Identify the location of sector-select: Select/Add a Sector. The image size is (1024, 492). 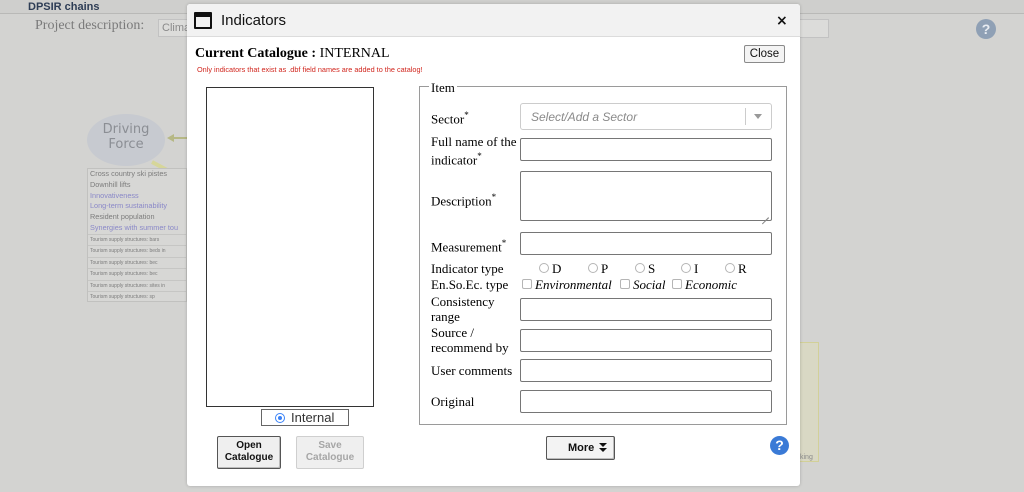
(646, 116).